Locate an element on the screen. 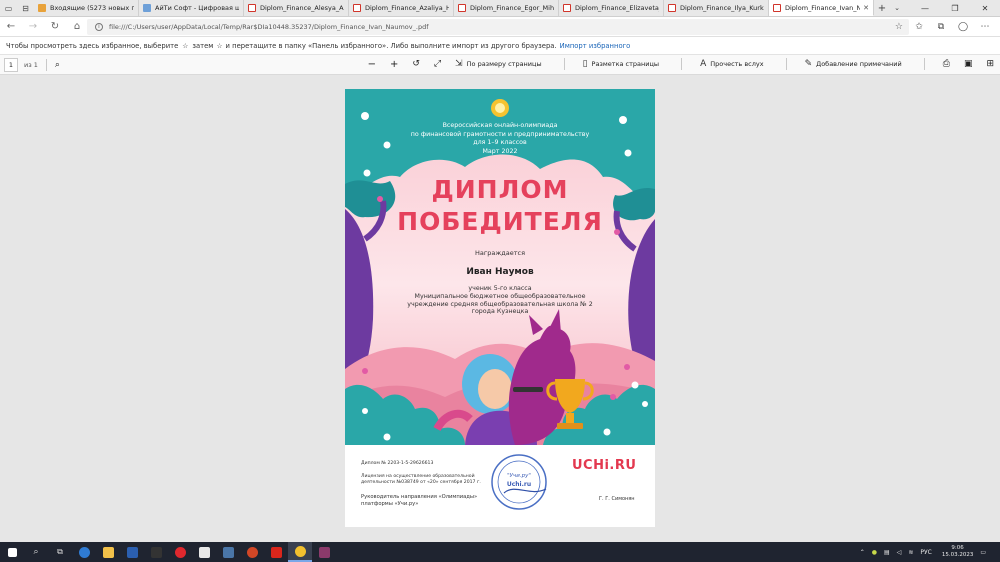 This screenshot has height=562, width=1000. volume-icon: ◁ is located at coordinates (899, 552).